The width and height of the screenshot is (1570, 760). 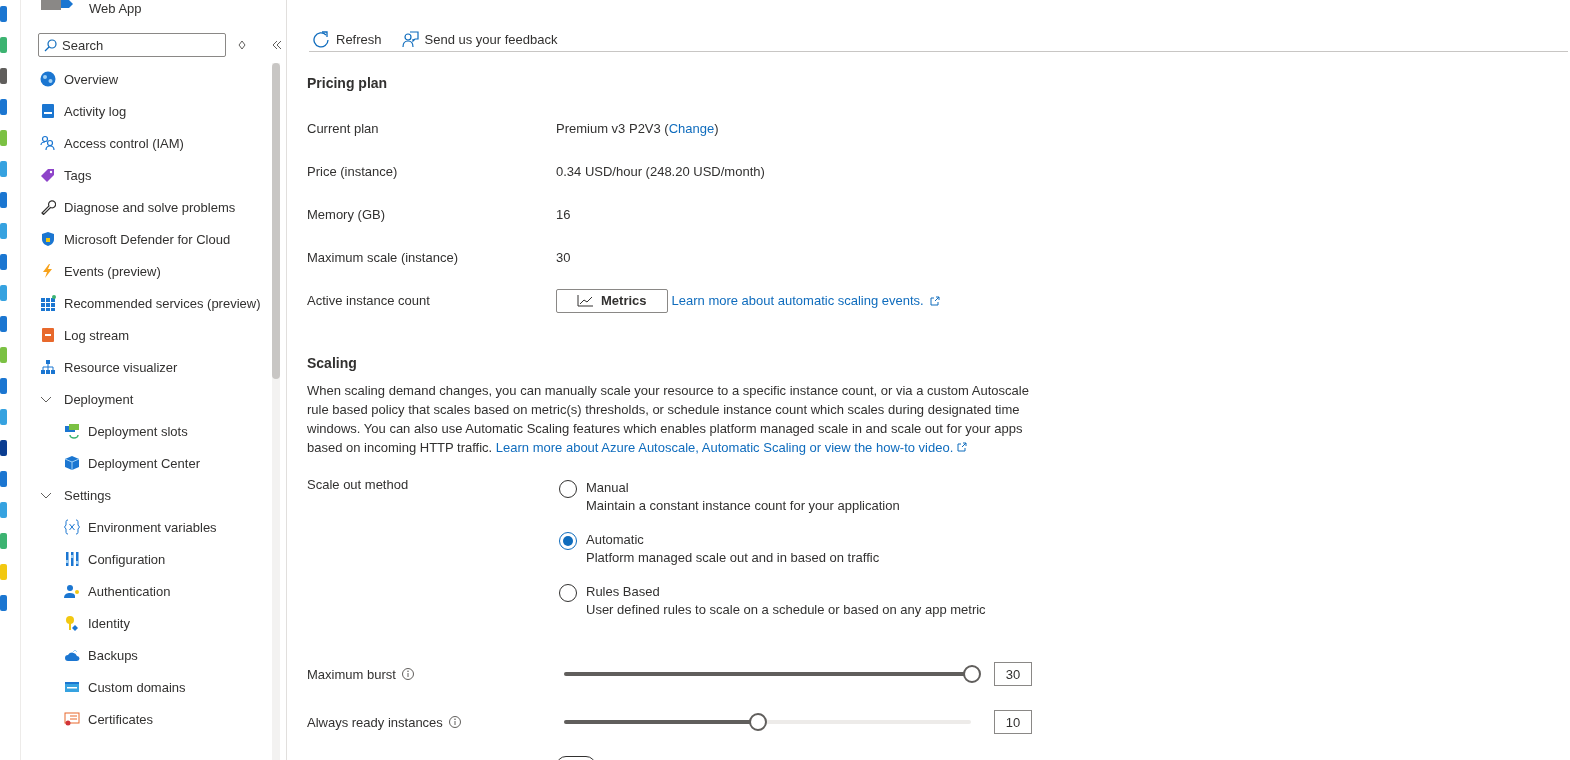 I want to click on field-label: Price (instance), so click(x=353, y=171).